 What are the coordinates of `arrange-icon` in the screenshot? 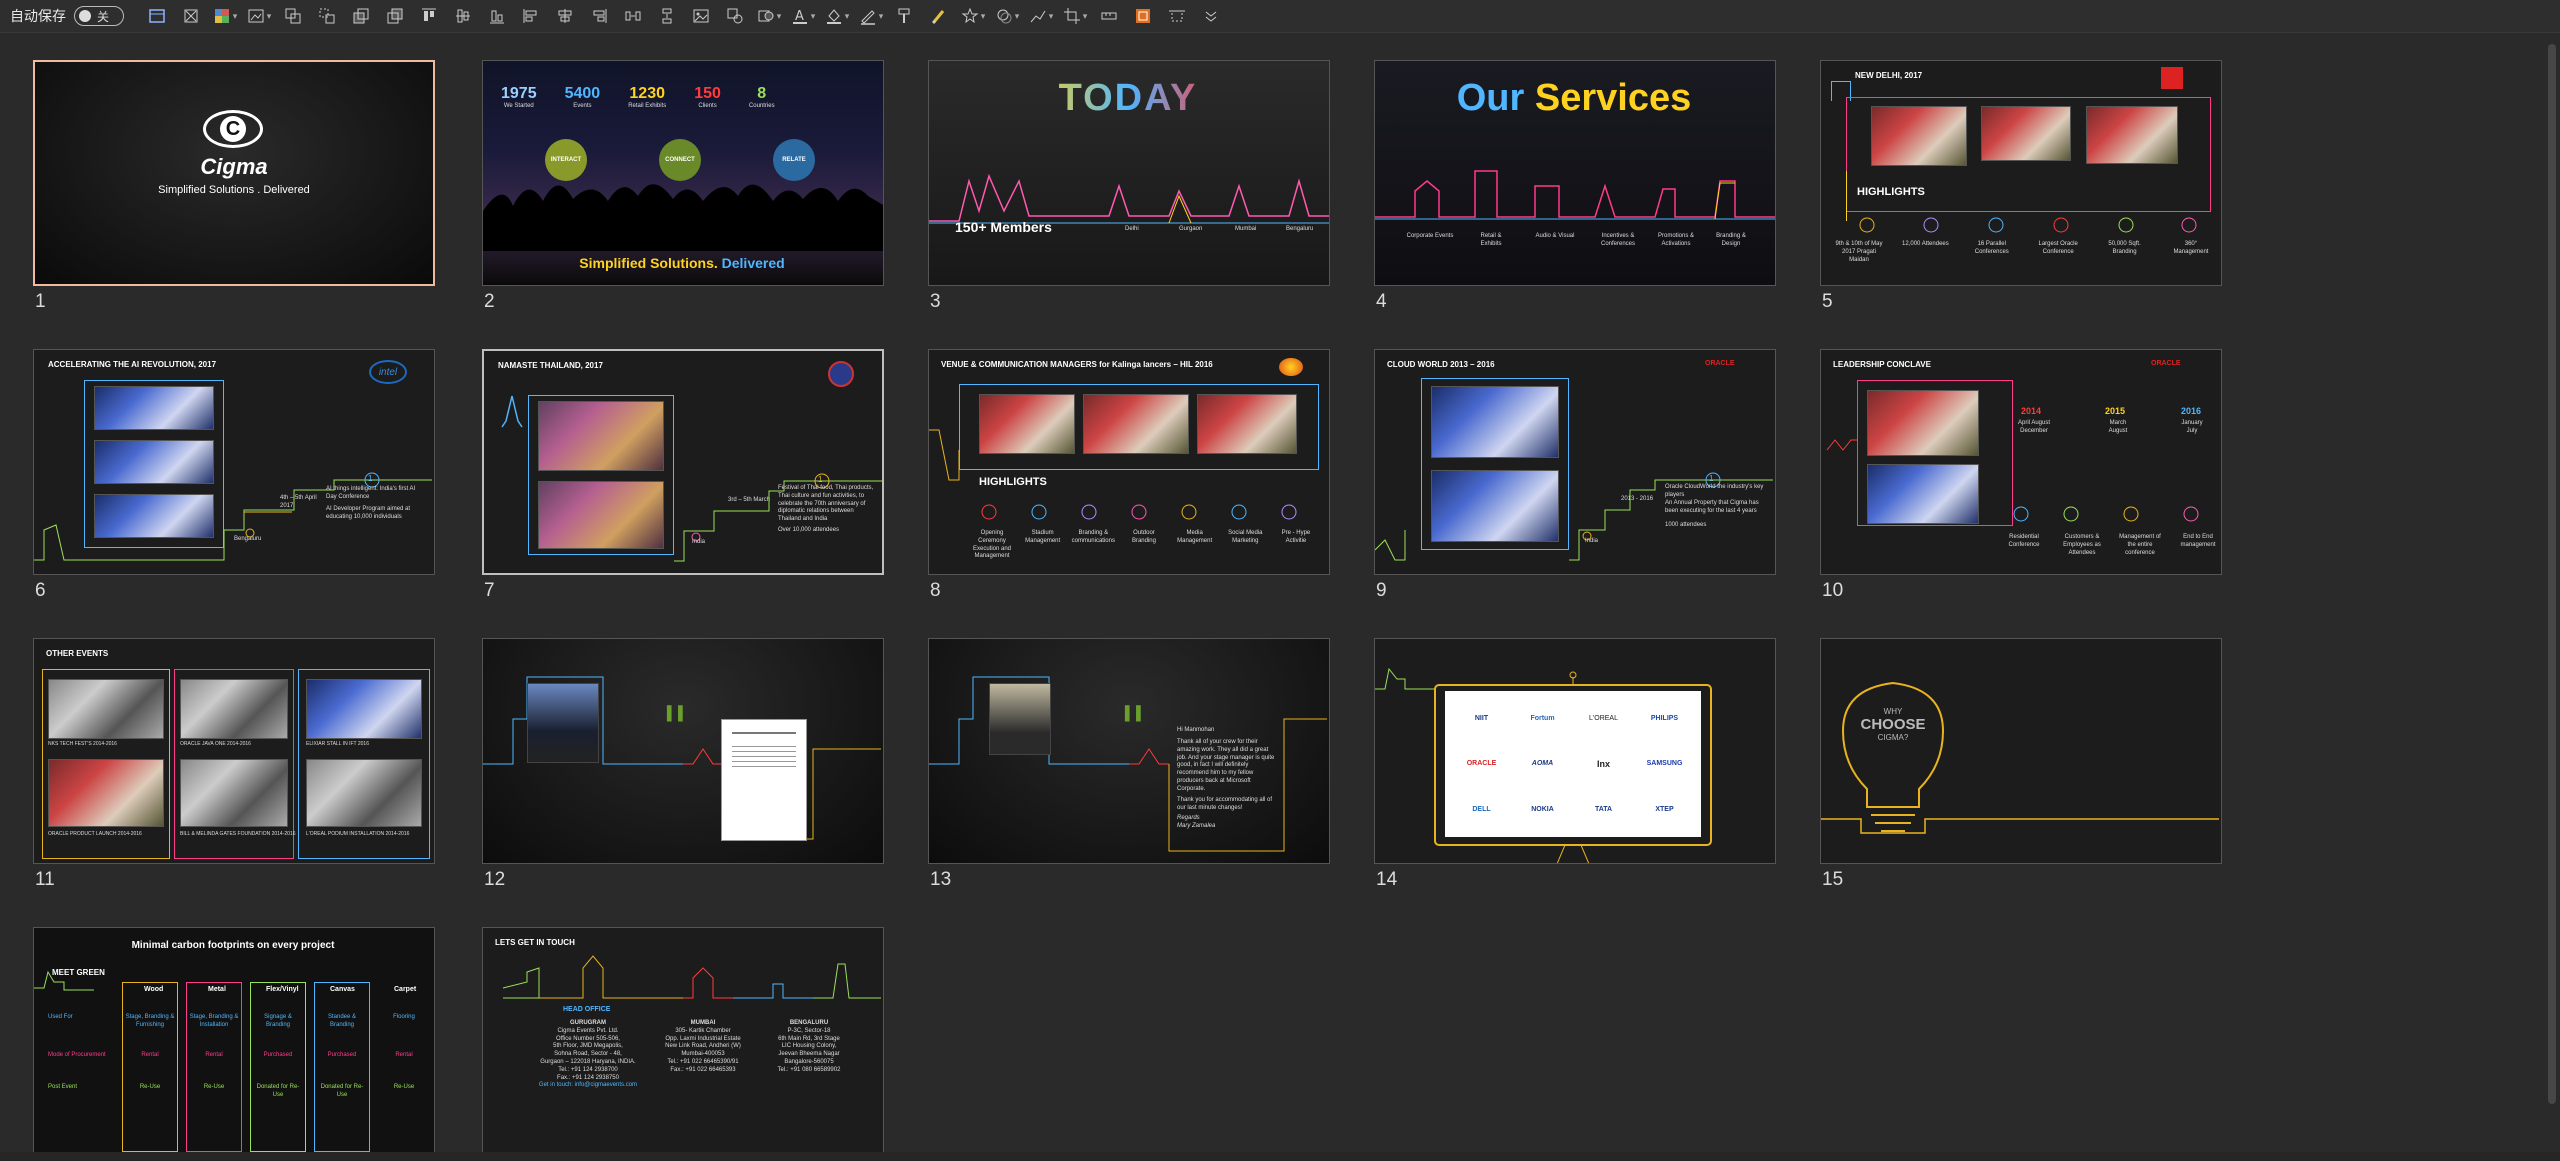 It's located at (769, 16).